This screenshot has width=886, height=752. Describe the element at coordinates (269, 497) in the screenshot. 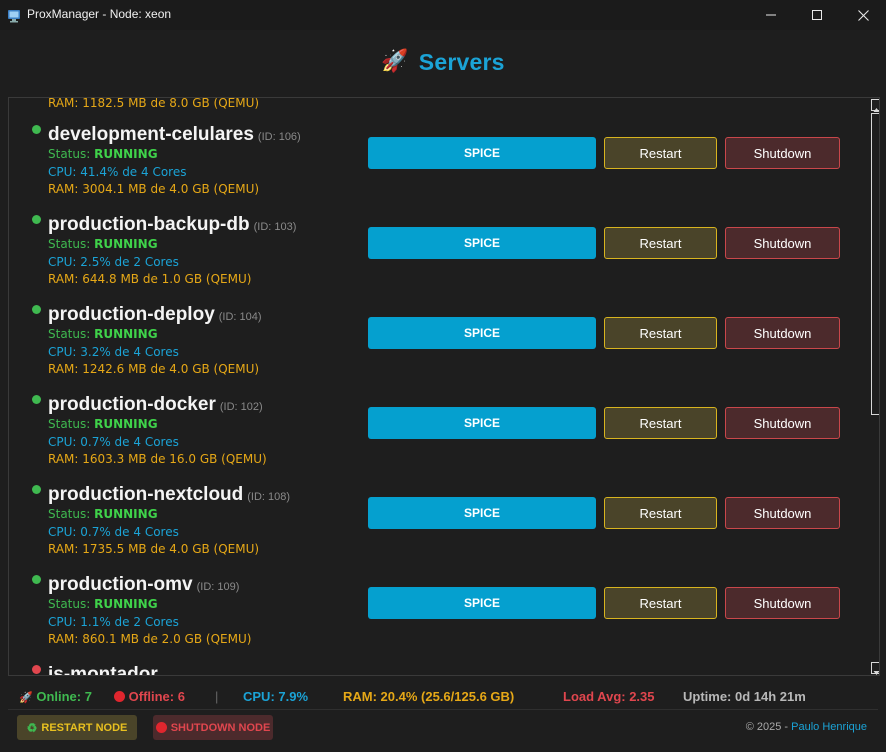

I see `server-id: (ID: 108)` at that location.